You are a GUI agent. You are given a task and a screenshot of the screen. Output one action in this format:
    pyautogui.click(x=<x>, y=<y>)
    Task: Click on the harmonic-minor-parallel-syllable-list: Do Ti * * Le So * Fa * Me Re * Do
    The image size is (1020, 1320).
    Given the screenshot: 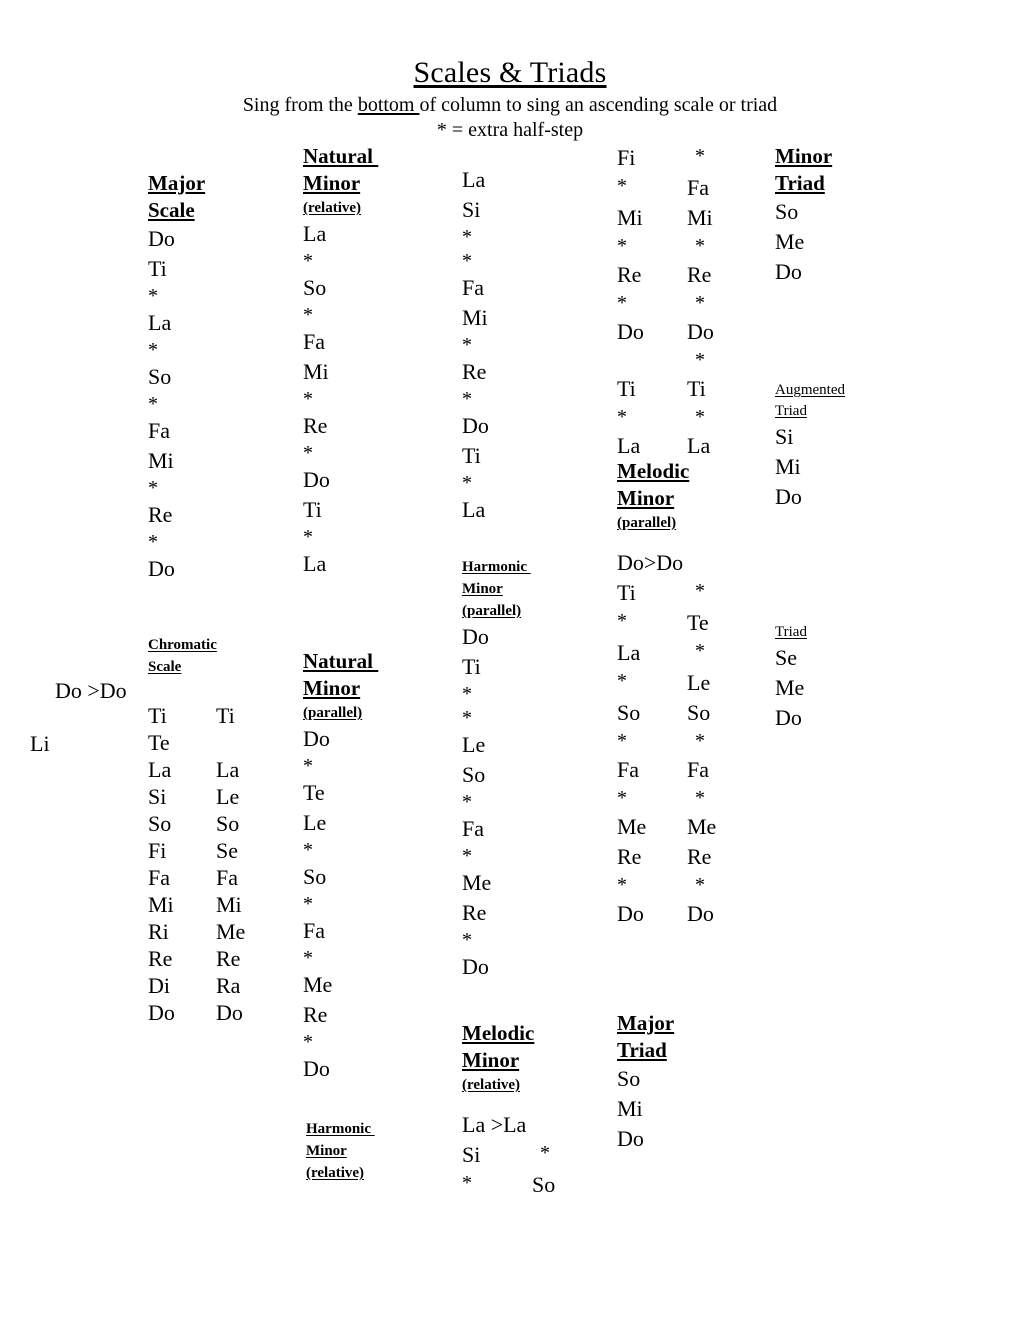 What is the action you would take?
    pyautogui.click(x=496, y=802)
    